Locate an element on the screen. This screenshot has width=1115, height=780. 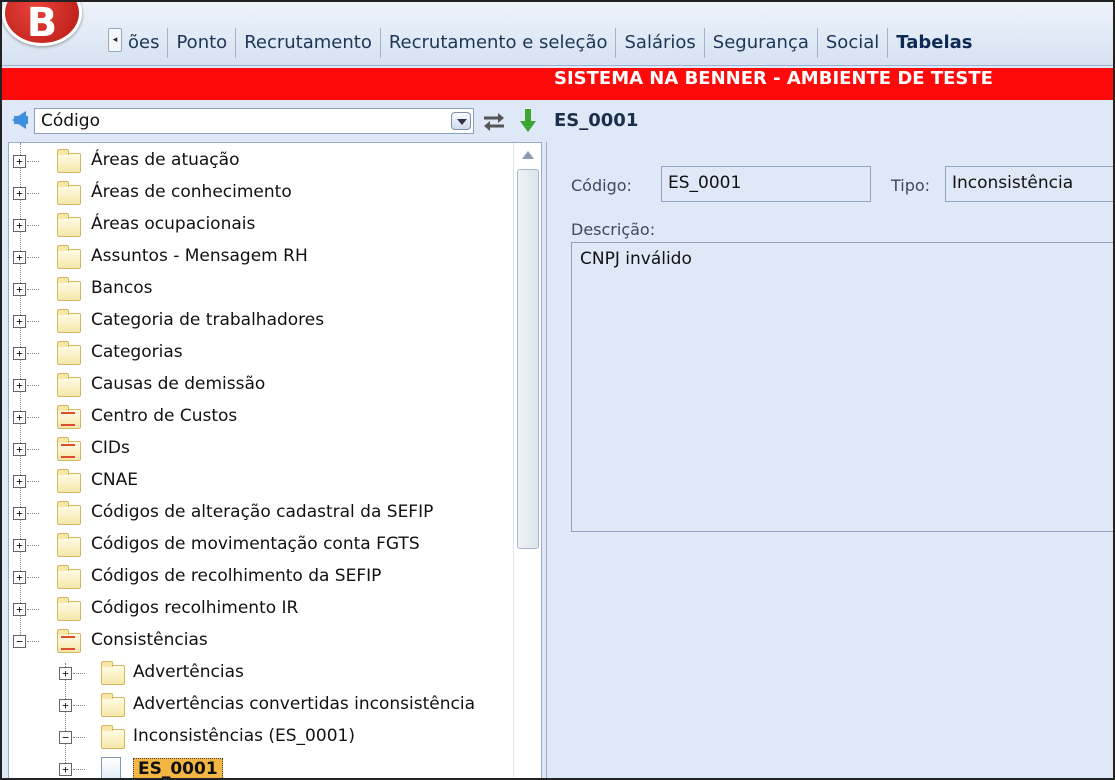
tree-order-combo: Código is located at coordinates (254, 121).